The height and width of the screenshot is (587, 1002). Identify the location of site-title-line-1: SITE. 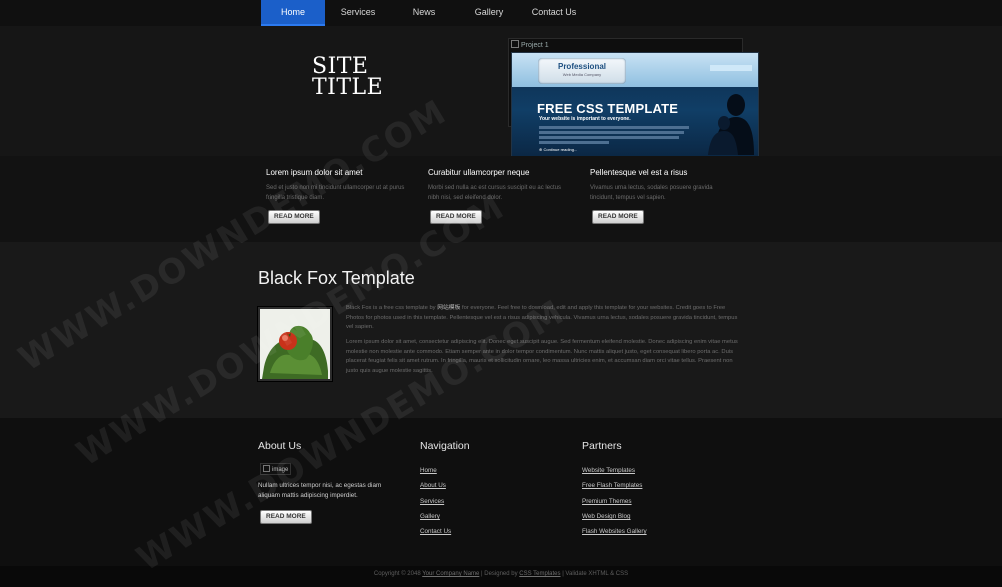
(340, 66).